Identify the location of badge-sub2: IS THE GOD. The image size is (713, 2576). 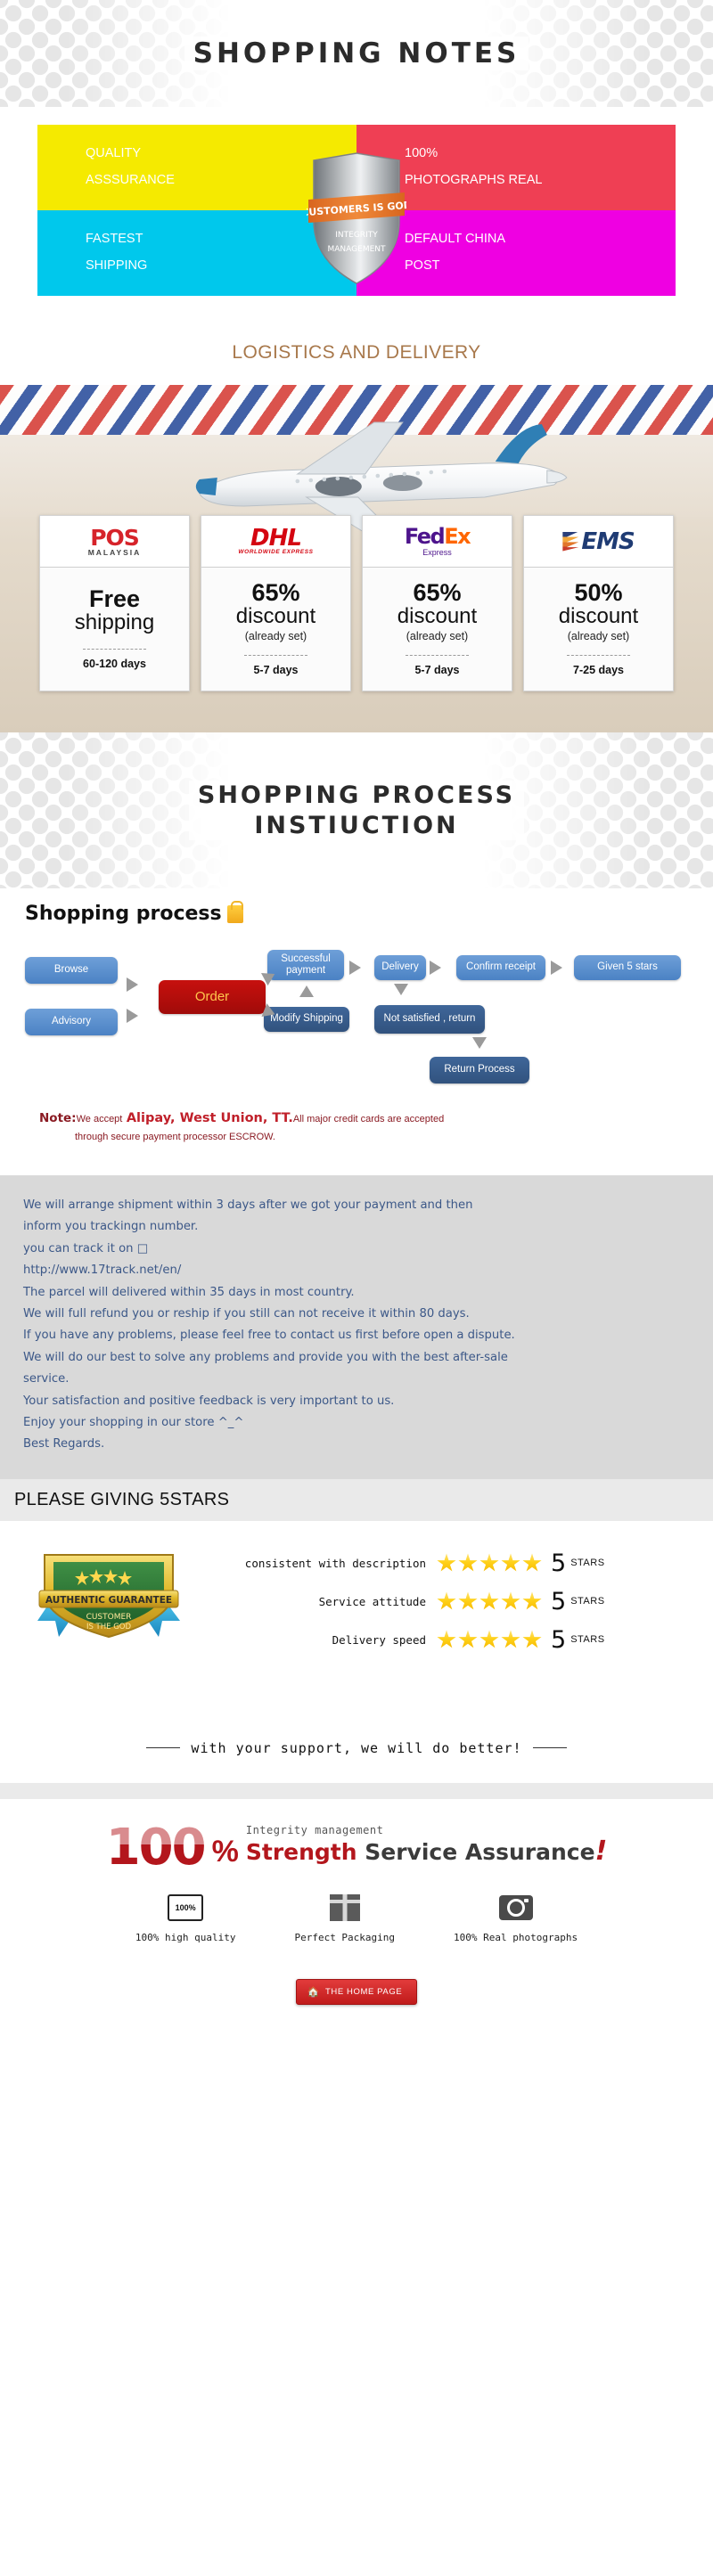
(109, 1627).